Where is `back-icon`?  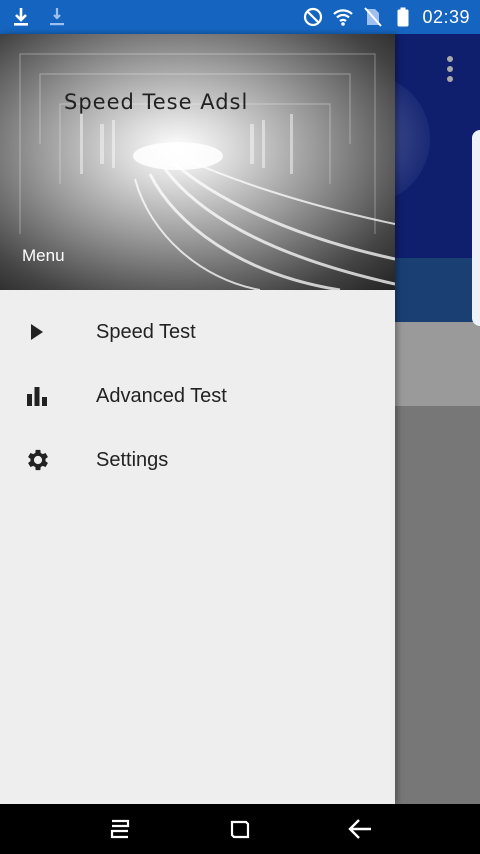 back-icon is located at coordinates (360, 829).